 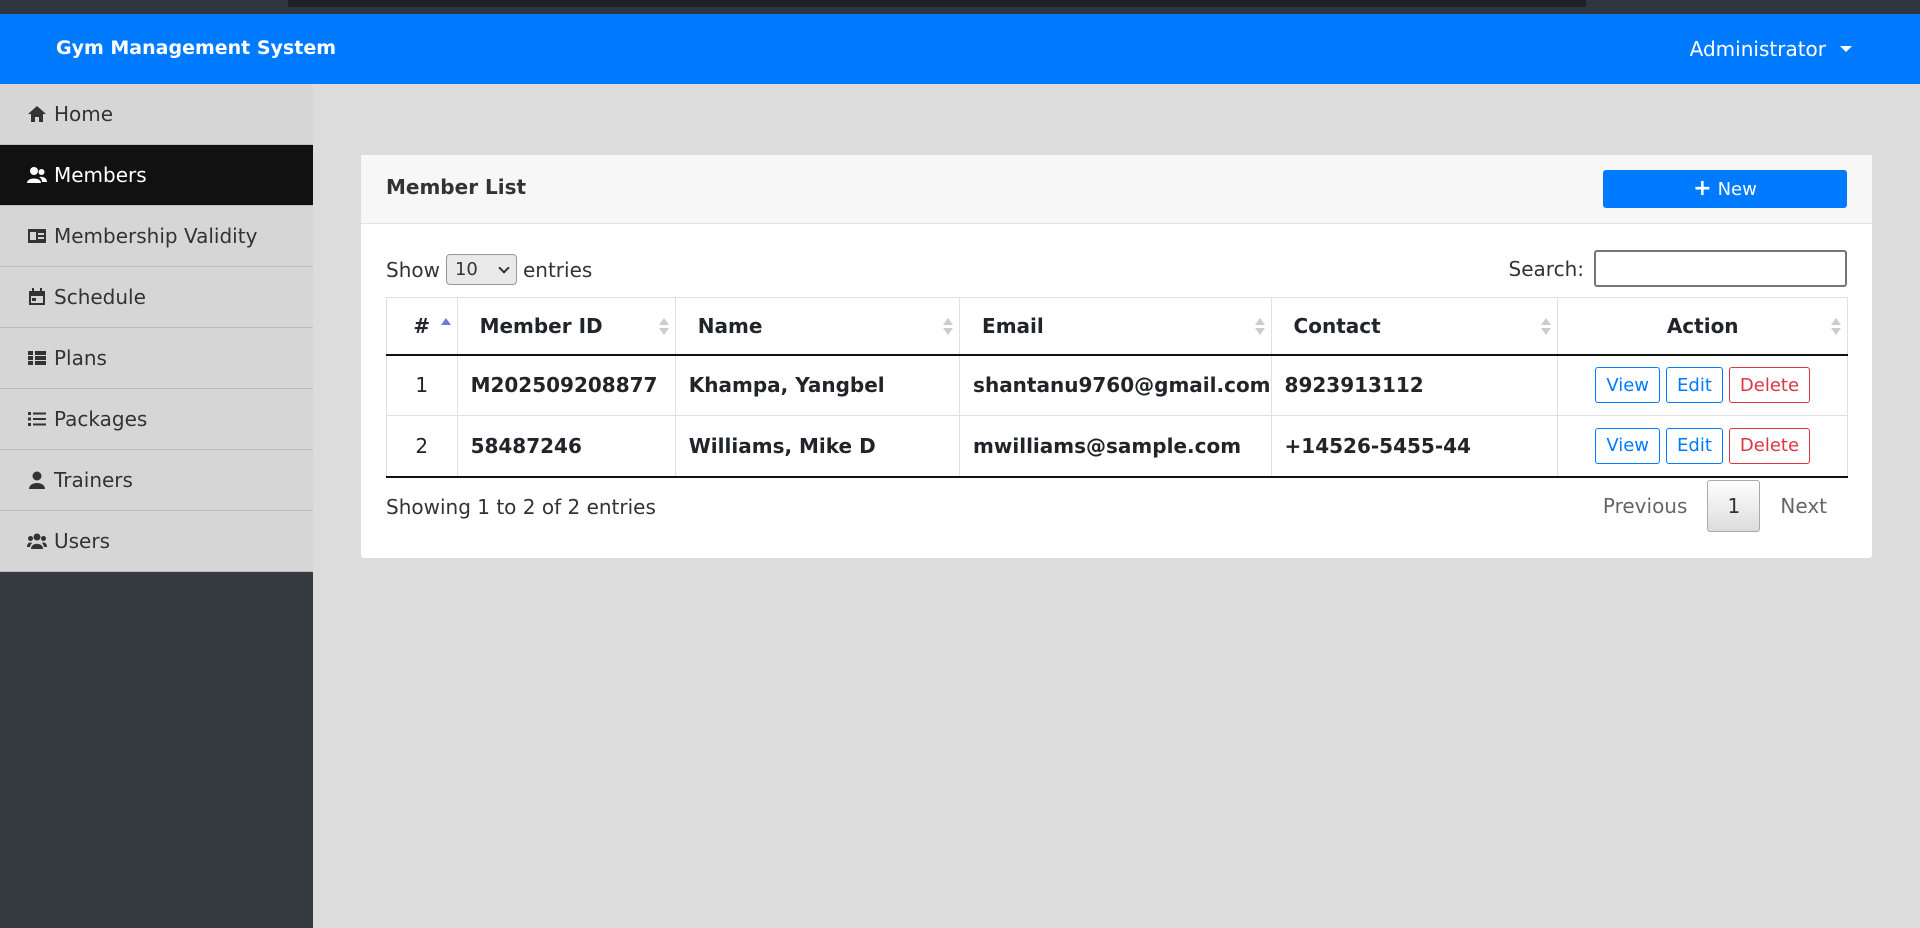 I want to click on sidebar-item-schedule: Schedule, so click(x=156, y=297).